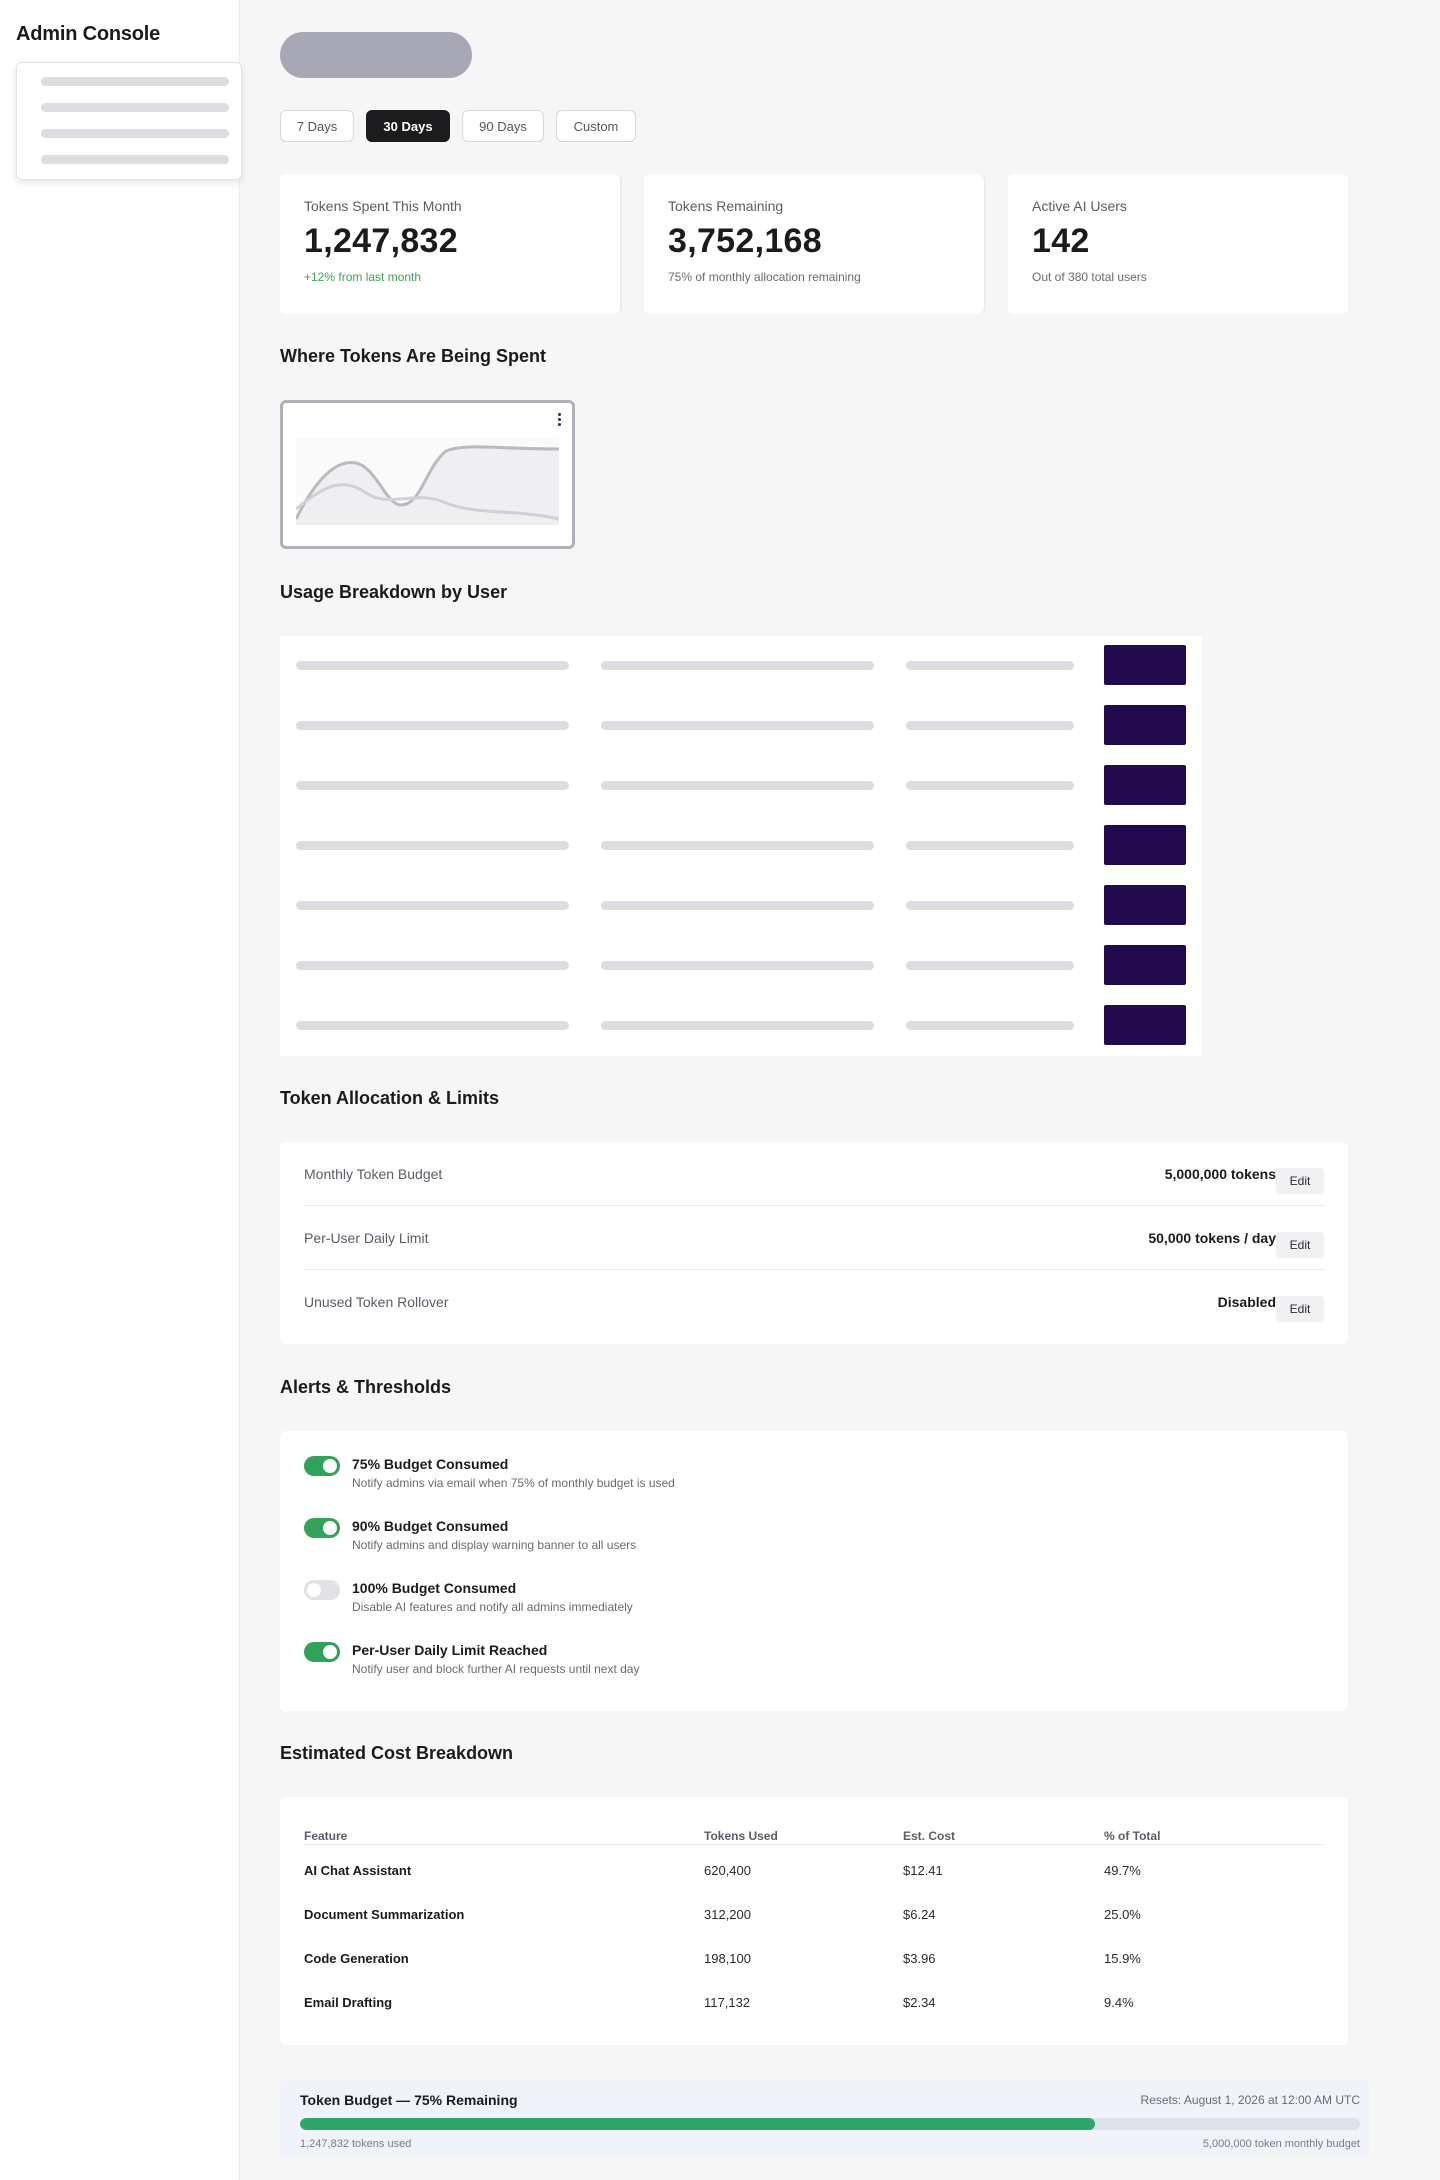 The width and height of the screenshot is (1440, 2180). I want to click on alert-daily-limit-toggle, so click(322, 1652).